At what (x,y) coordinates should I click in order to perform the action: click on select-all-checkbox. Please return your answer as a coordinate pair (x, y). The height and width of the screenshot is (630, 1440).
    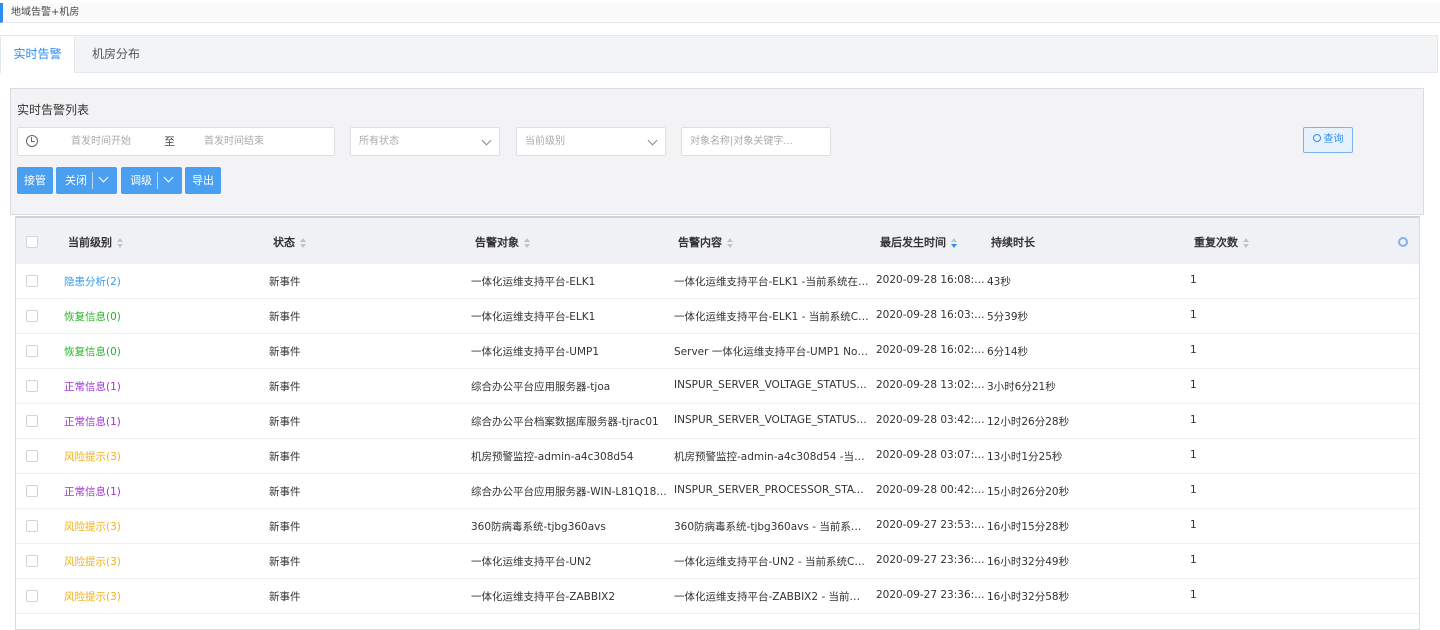
    Looking at the image, I should click on (32, 242).